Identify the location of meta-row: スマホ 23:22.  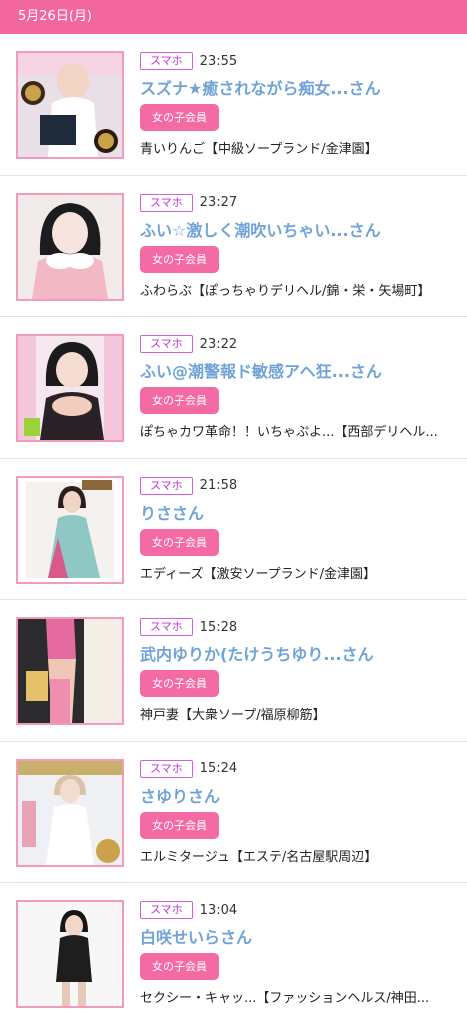
(188, 344).